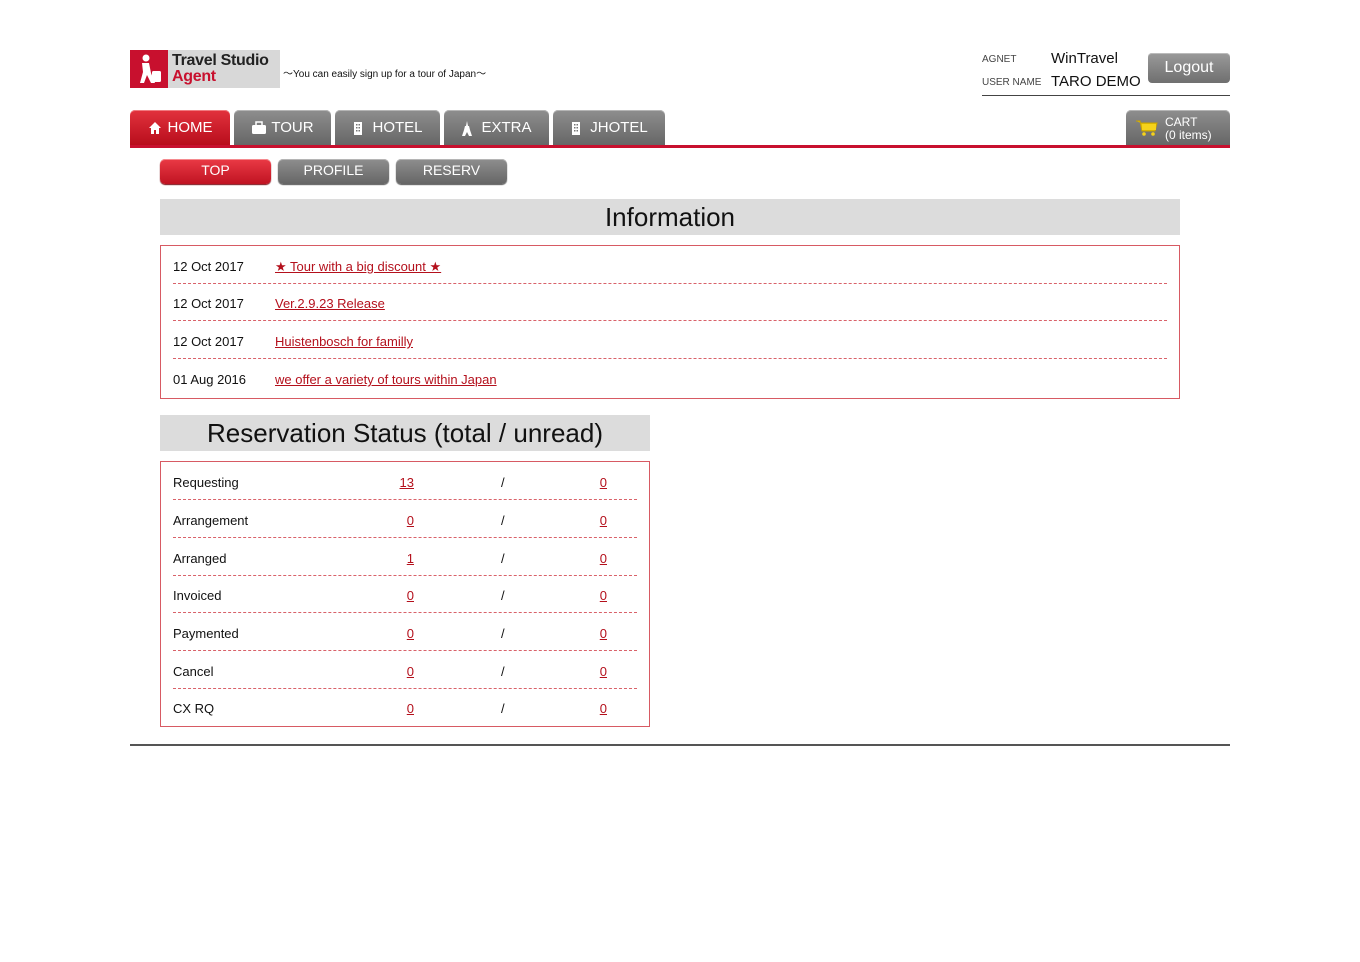 Image resolution: width=1360 pixels, height=962 pixels. What do you see at coordinates (292, 127) in the screenshot?
I see `tab-tour-label: TOUR` at bounding box center [292, 127].